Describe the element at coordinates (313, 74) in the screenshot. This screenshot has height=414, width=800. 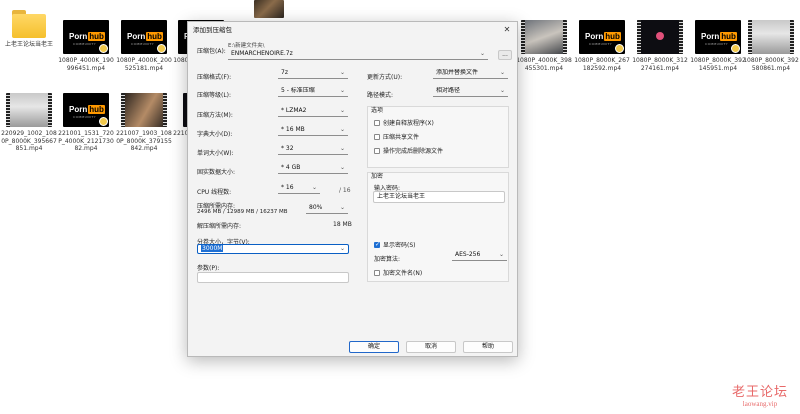
I see `format-select: 7z ⌄` at that location.